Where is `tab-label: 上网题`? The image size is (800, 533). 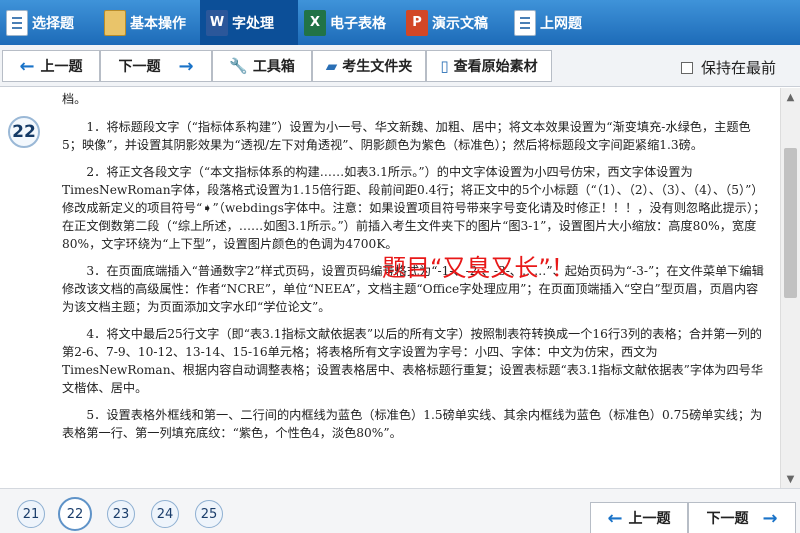
tab-label: 上网题 is located at coordinates (561, 23).